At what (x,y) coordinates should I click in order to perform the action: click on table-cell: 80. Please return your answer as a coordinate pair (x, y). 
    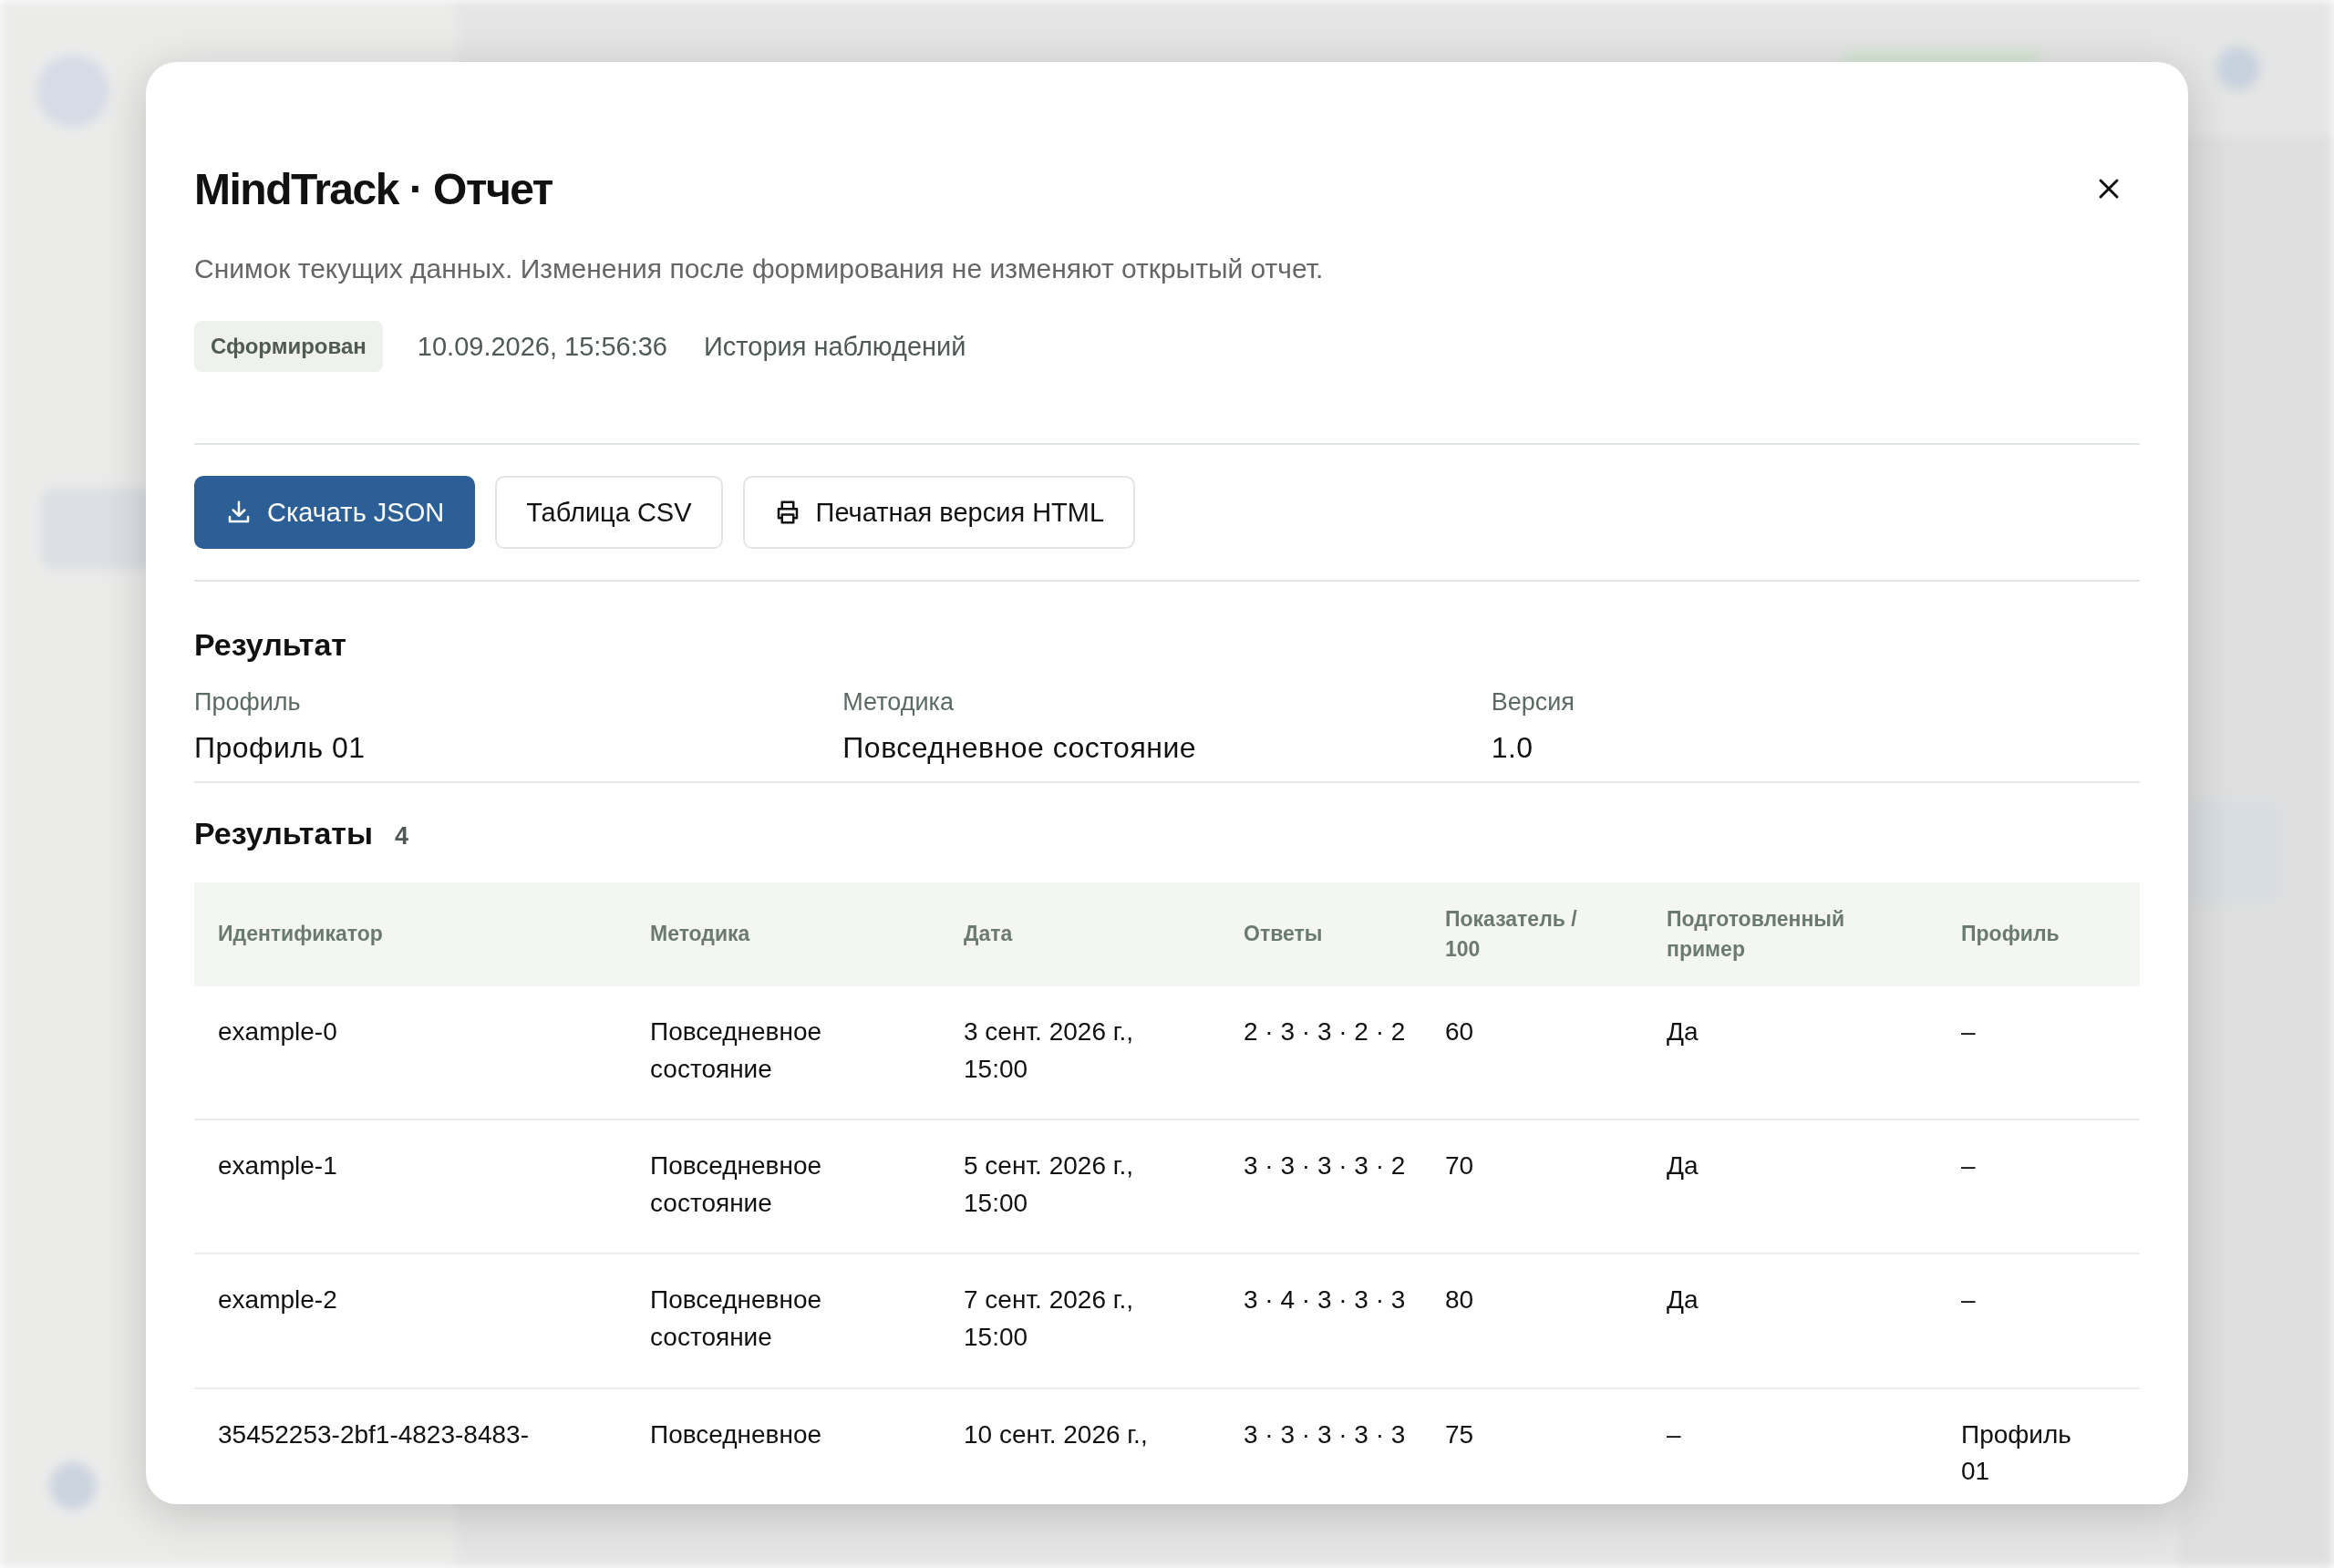
    Looking at the image, I should click on (1459, 1300).